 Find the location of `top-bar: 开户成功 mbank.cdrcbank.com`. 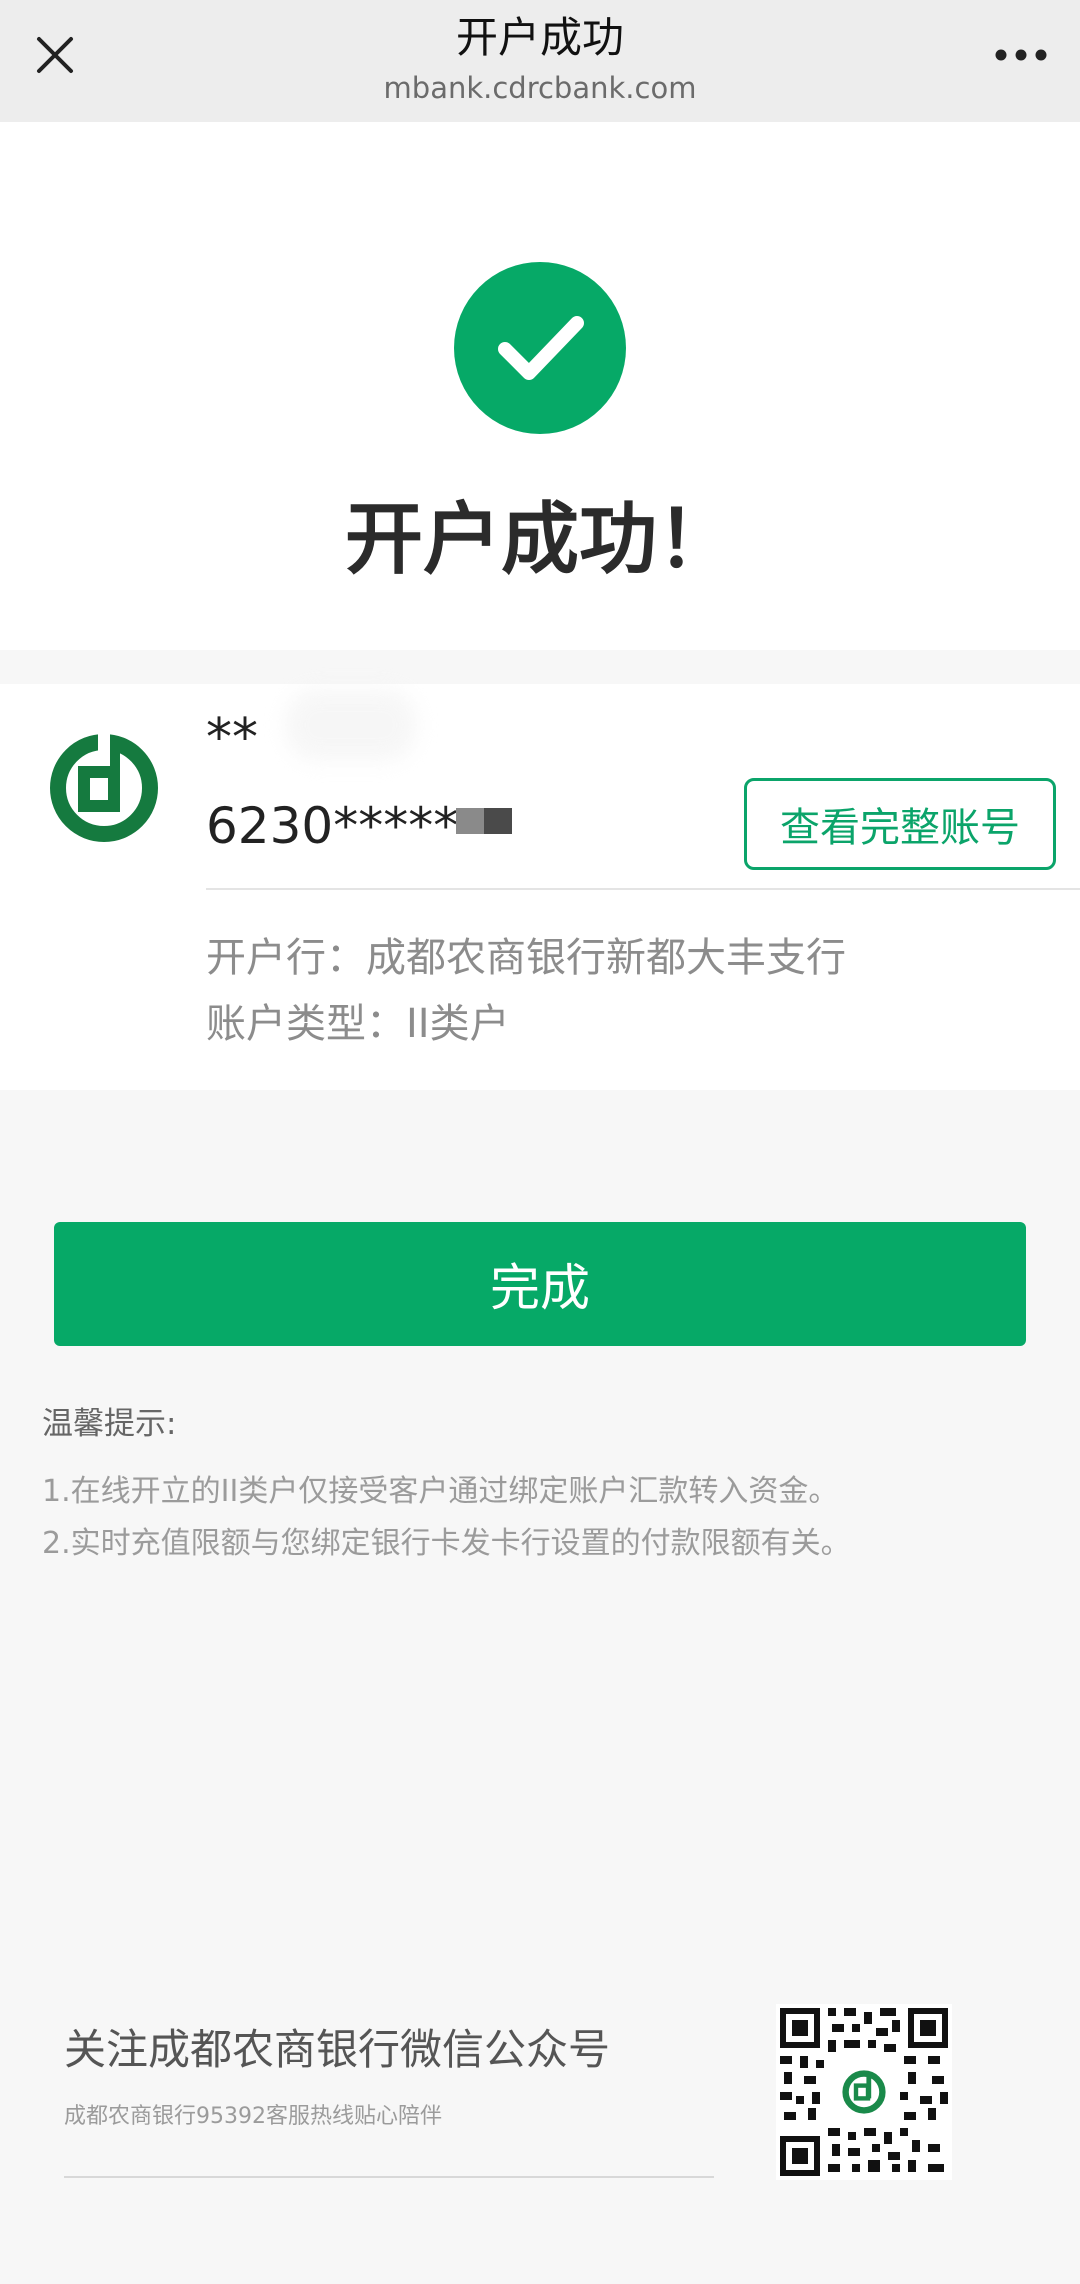

top-bar: 开户成功 mbank.cdrcbank.com is located at coordinates (540, 61).